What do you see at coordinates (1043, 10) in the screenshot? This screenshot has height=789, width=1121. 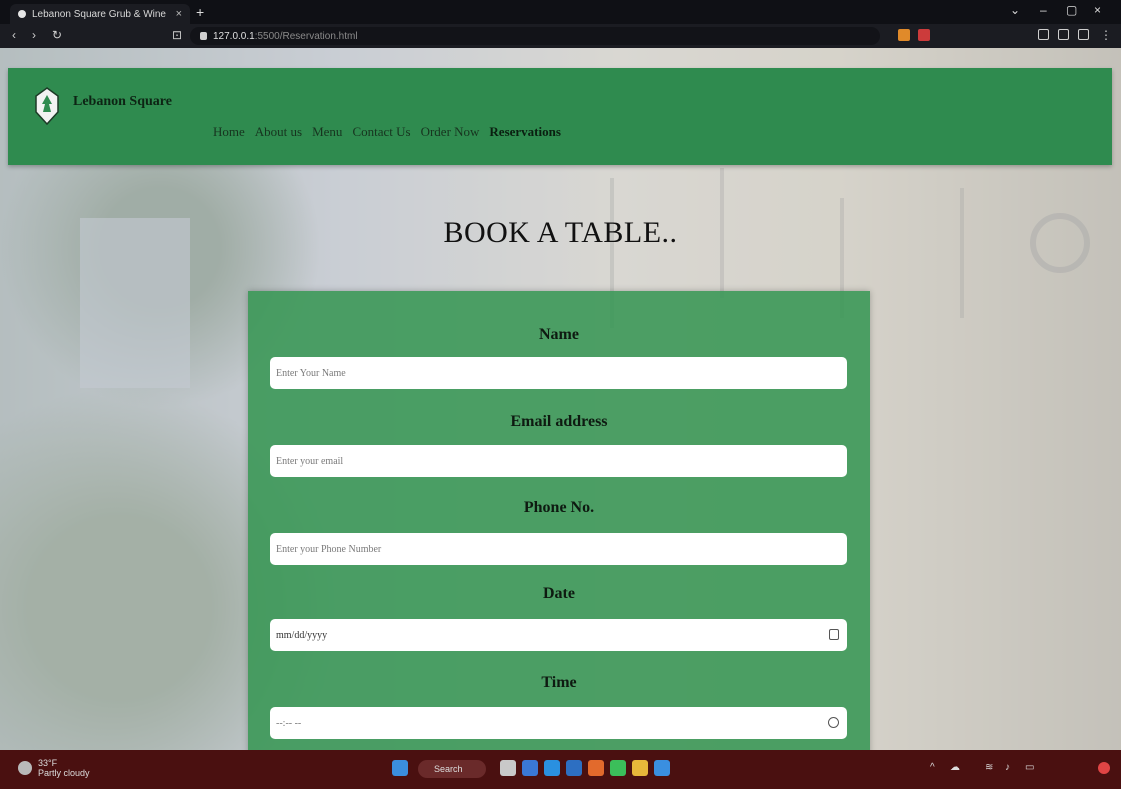 I see `minimize-icon: –` at bounding box center [1043, 10].